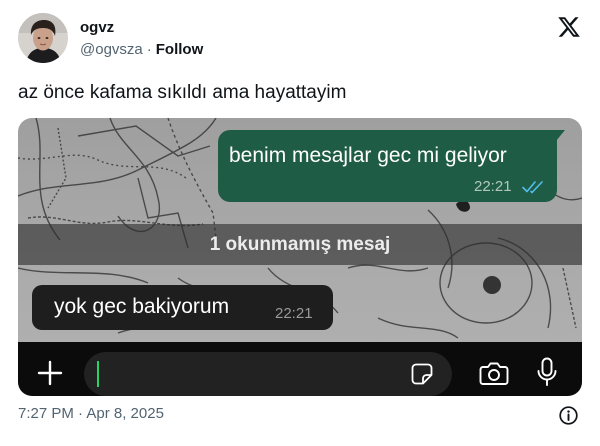 Image resolution: width=600 pixels, height=446 pixels. I want to click on follow-link: Follow, so click(180, 49).